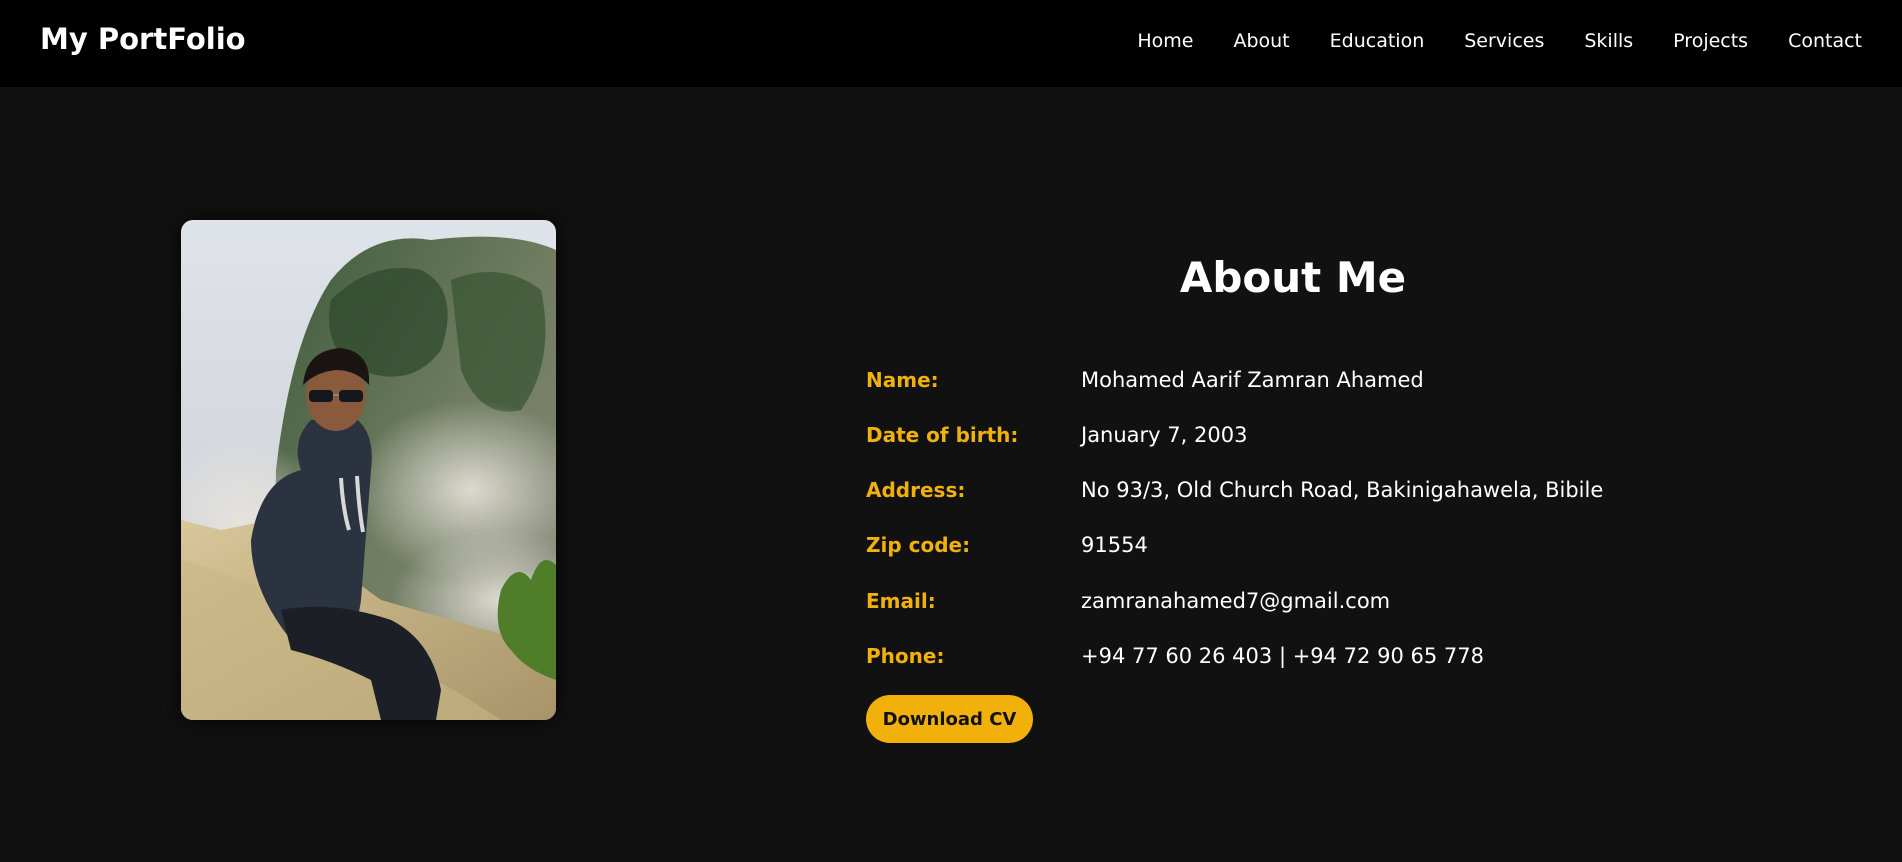 The width and height of the screenshot is (1902, 862). I want to click on email-value: zamranahamed7@gmail.com, so click(1236, 601).